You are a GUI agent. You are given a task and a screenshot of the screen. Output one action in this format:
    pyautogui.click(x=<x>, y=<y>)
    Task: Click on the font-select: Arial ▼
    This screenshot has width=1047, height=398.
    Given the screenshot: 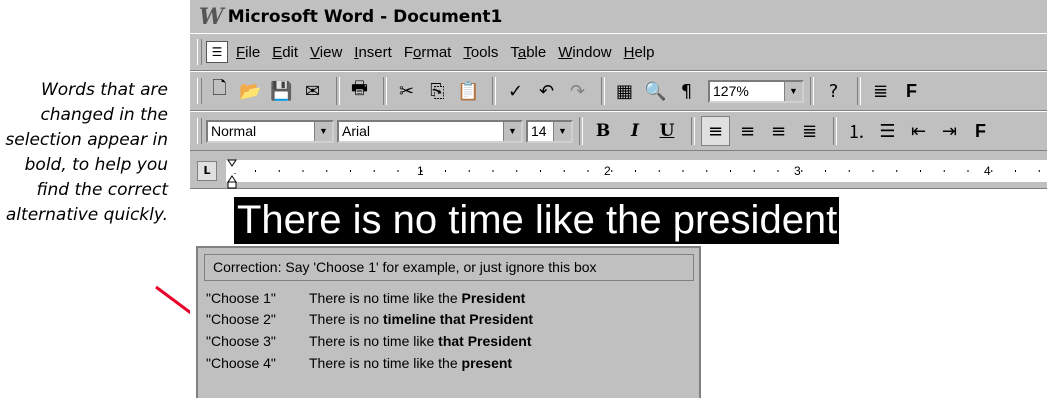 What is the action you would take?
    pyautogui.click(x=430, y=131)
    